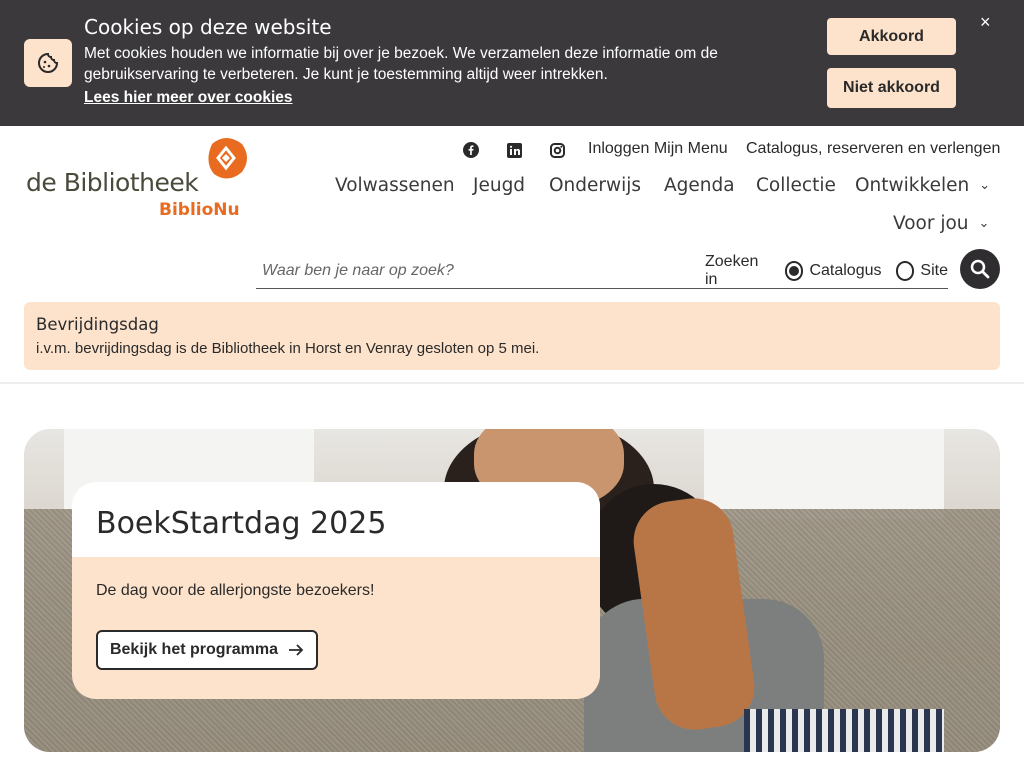 Image resolution: width=1024 pixels, height=768 pixels. Describe the element at coordinates (595, 185) in the screenshot. I see `nav-onderwijs: Onderwijs` at that location.